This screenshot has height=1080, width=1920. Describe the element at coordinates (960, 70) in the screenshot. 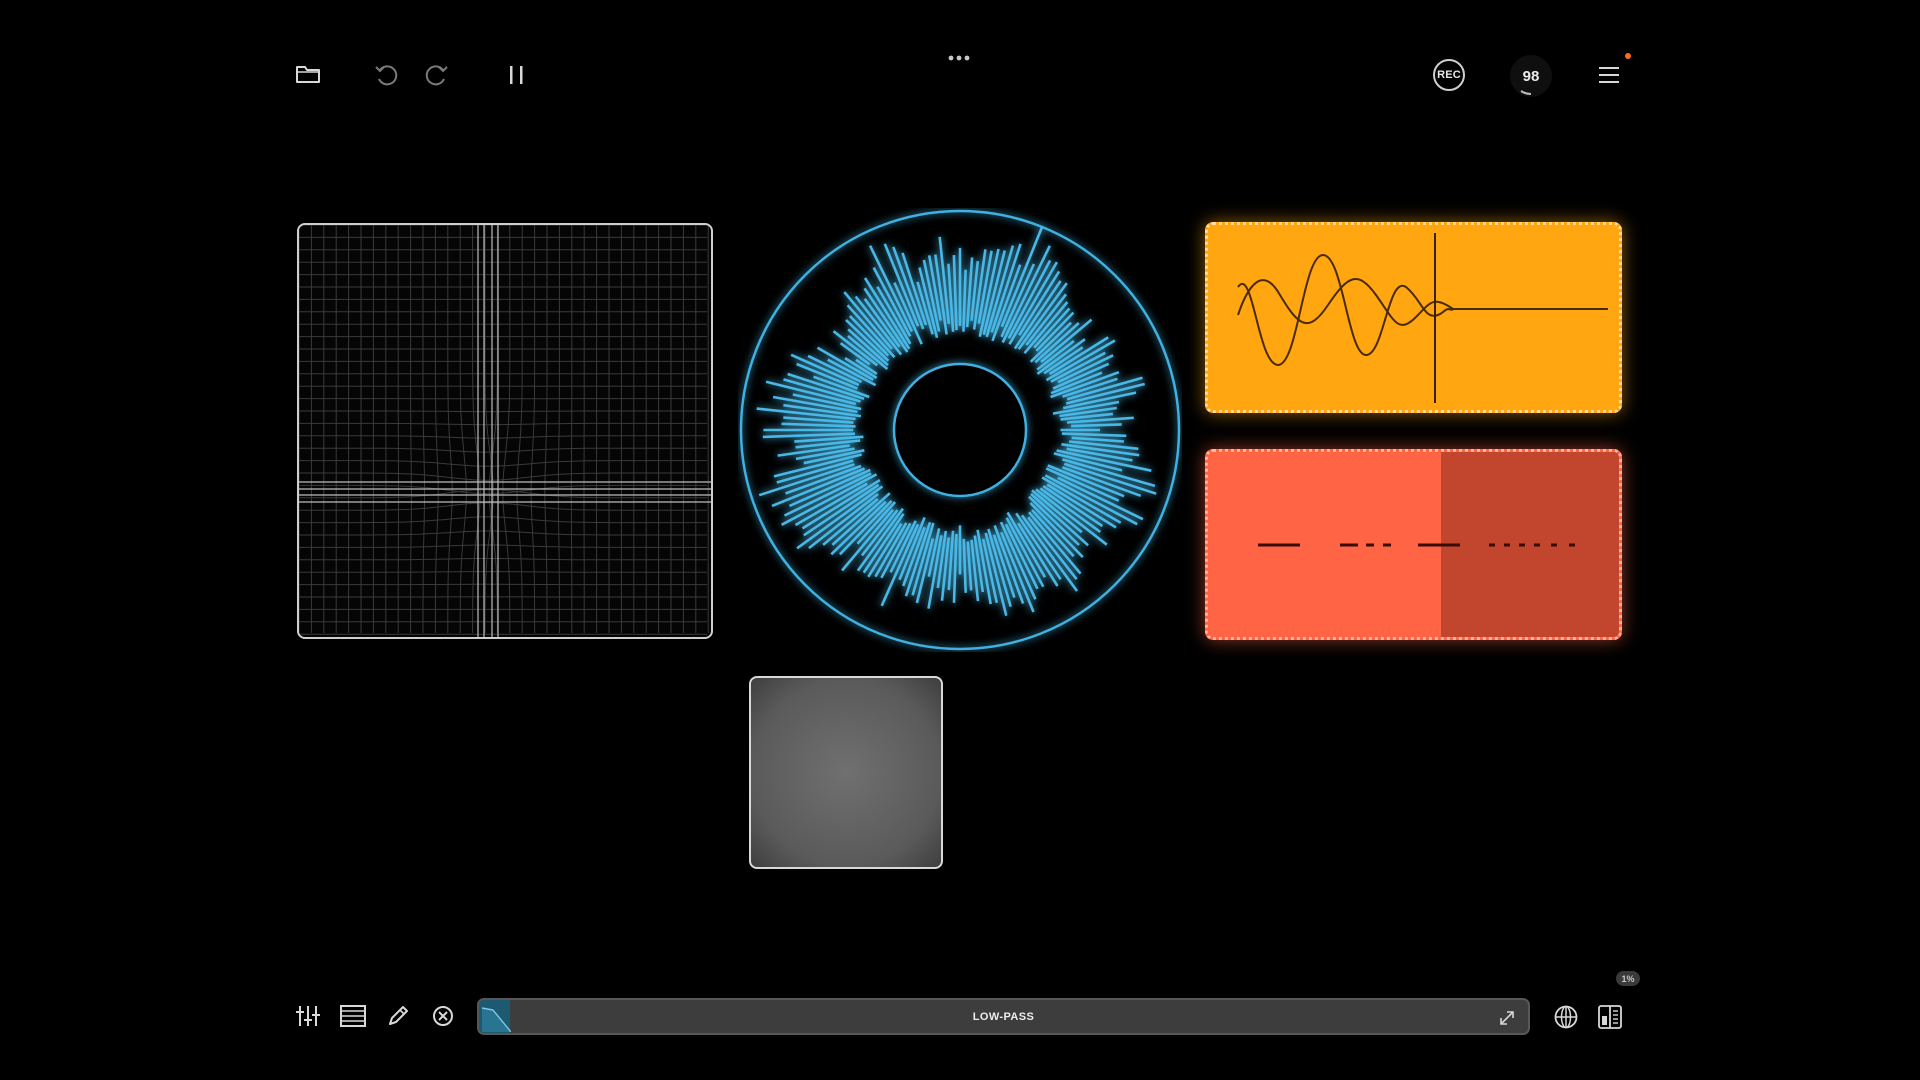

I see `top-toolbar: REC 98` at that location.